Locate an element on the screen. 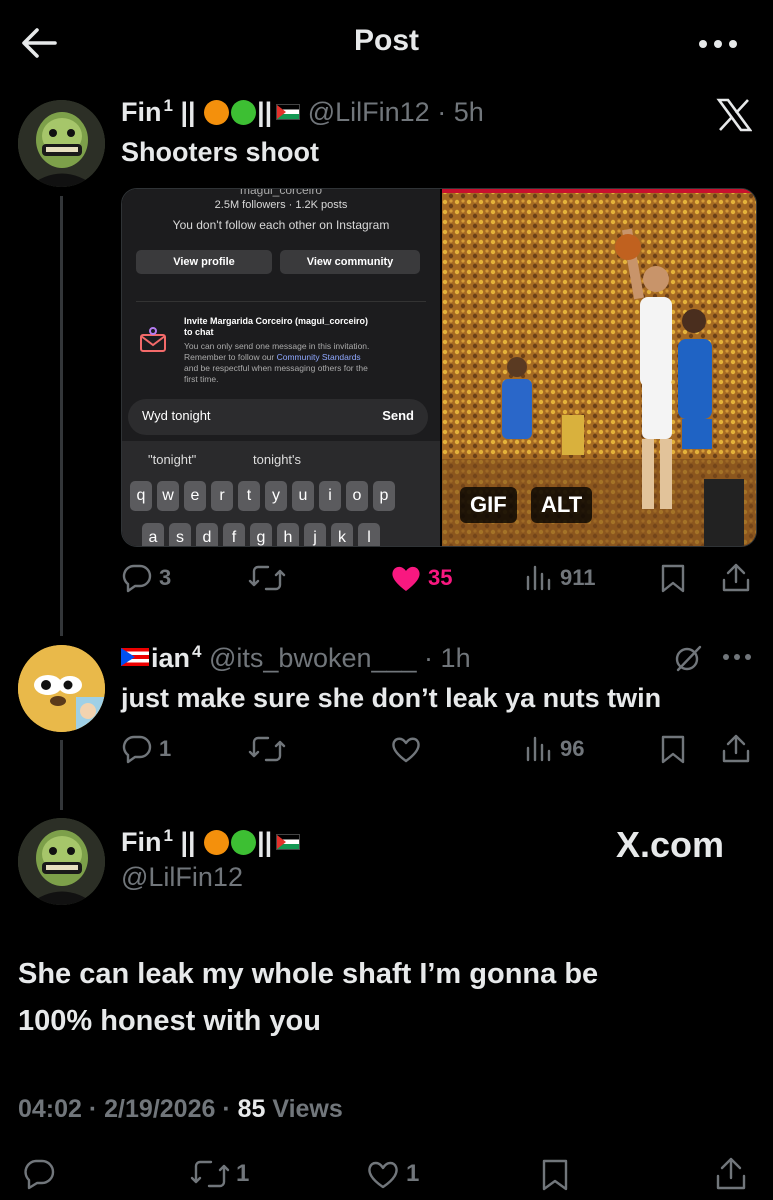  keyboard: "tonight" tonight's qwertyuiop asdfghjkl is located at coordinates (281, 493).